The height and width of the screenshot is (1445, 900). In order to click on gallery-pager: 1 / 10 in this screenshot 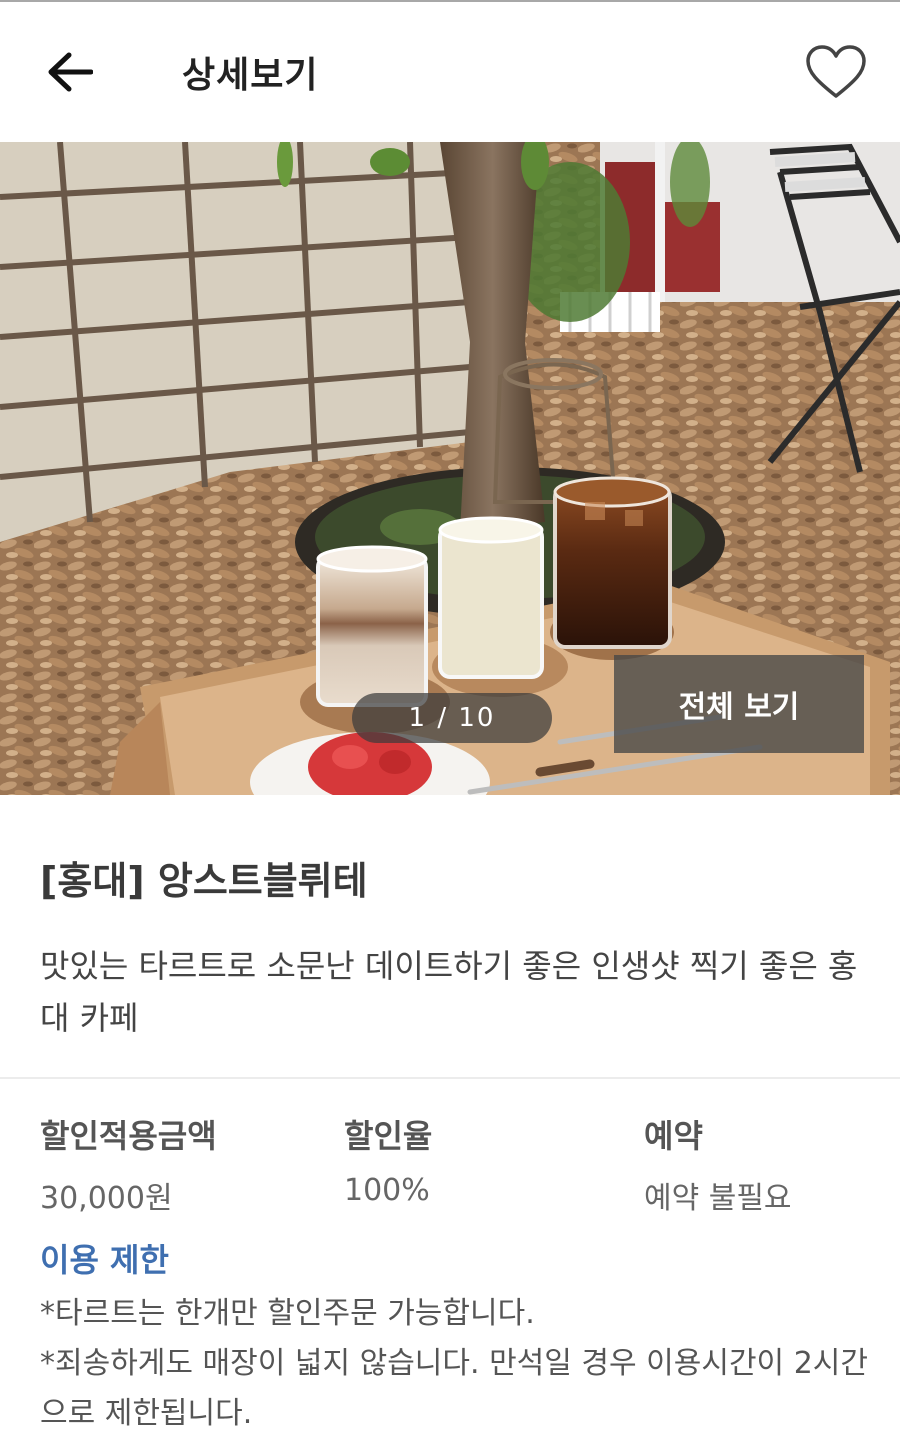, I will do `click(452, 718)`.